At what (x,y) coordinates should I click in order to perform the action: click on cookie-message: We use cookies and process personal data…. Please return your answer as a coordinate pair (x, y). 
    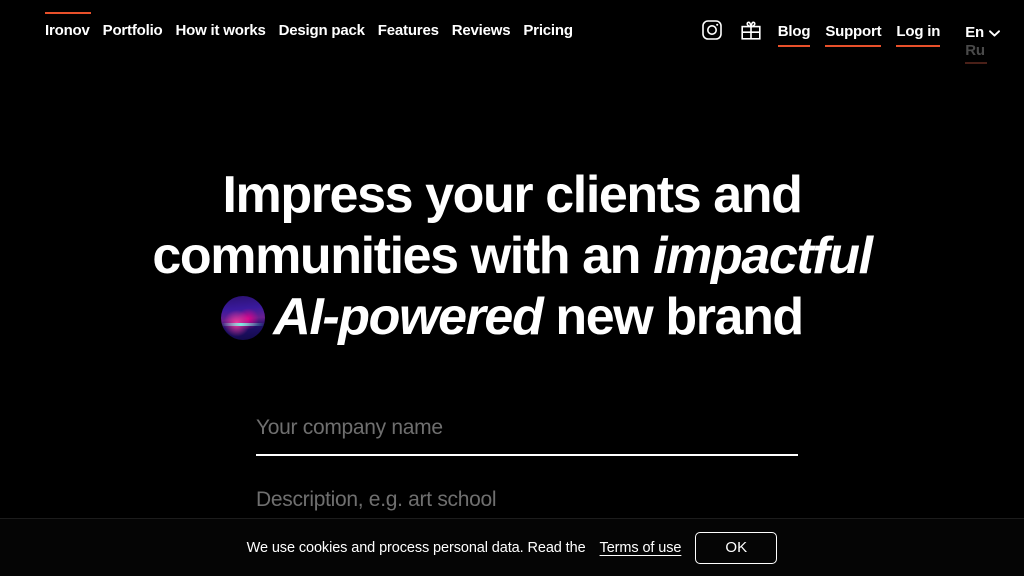
    Looking at the image, I should click on (416, 547).